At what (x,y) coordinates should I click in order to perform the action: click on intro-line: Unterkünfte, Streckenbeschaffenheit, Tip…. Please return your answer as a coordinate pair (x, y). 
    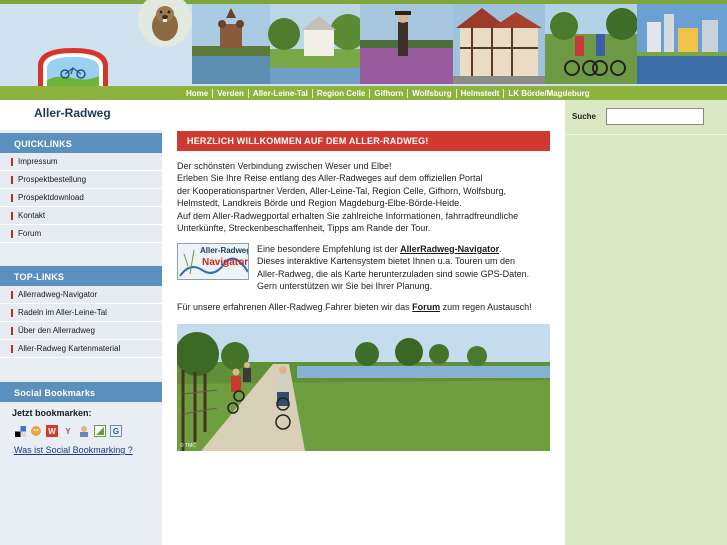
    Looking at the image, I should click on (304, 228).